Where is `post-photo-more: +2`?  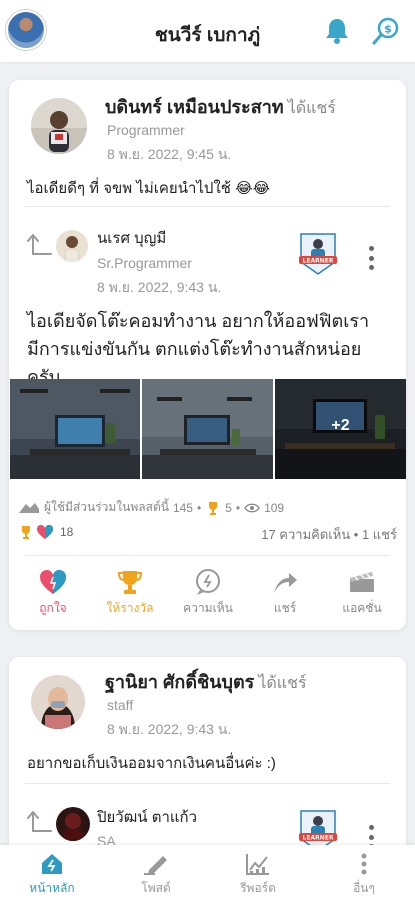 post-photo-more: +2 is located at coordinates (340, 429).